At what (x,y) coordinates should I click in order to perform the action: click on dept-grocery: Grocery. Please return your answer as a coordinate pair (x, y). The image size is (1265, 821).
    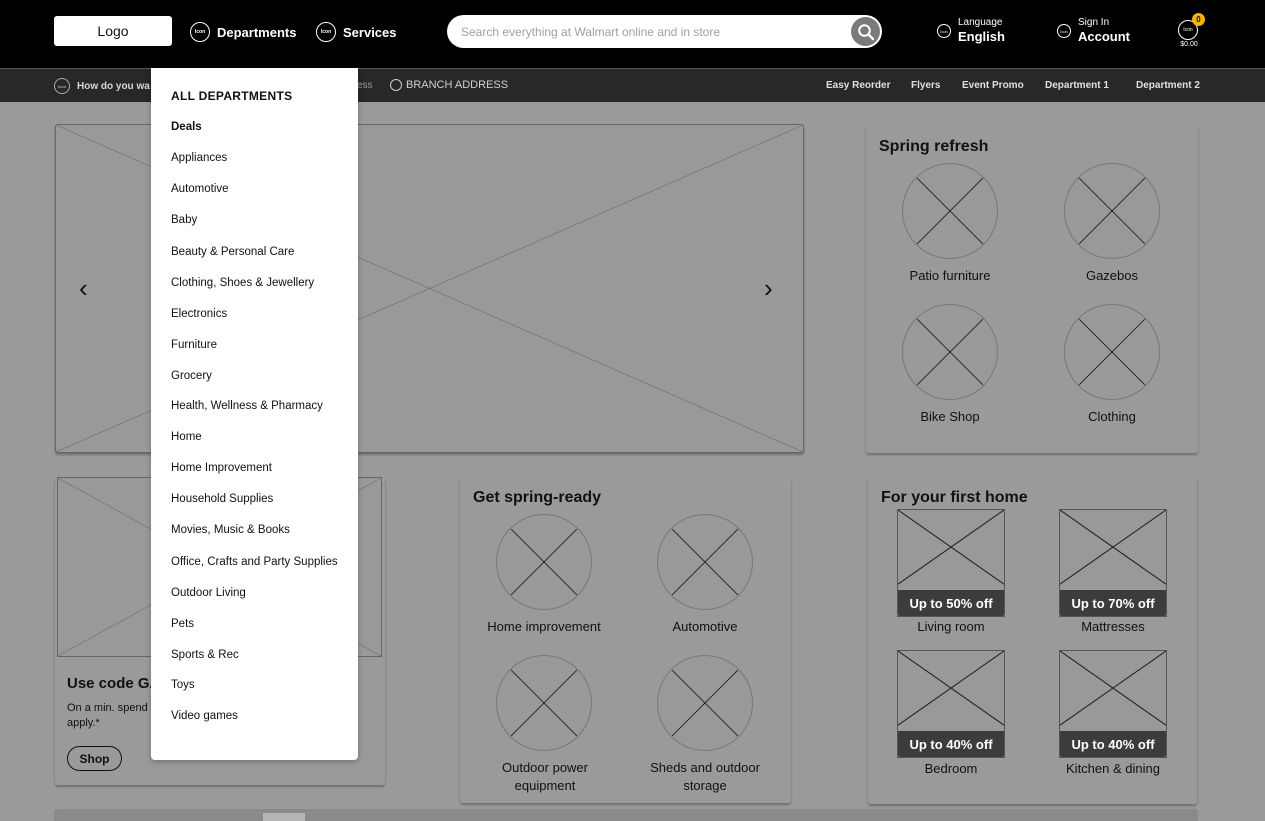
    Looking at the image, I should click on (191, 376).